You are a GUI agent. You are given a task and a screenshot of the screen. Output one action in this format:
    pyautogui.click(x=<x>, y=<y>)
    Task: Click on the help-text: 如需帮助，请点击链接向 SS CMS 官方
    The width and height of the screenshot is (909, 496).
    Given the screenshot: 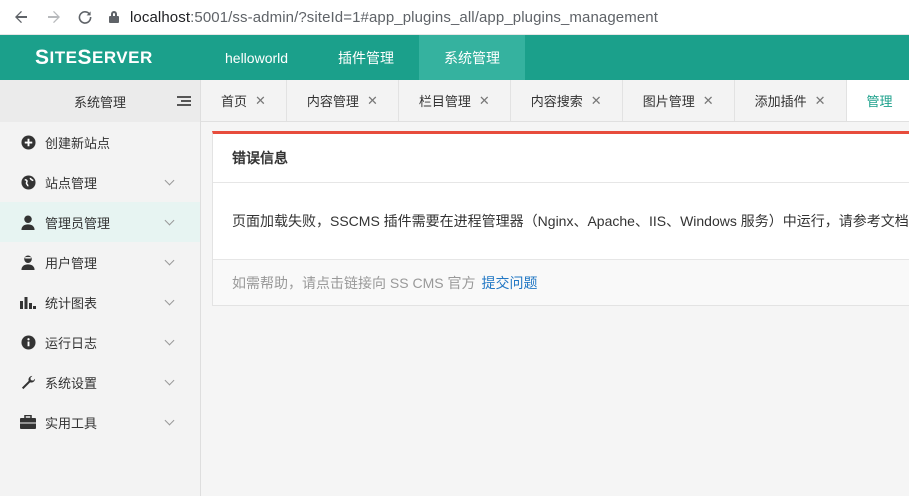 What is the action you would take?
    pyautogui.click(x=354, y=282)
    